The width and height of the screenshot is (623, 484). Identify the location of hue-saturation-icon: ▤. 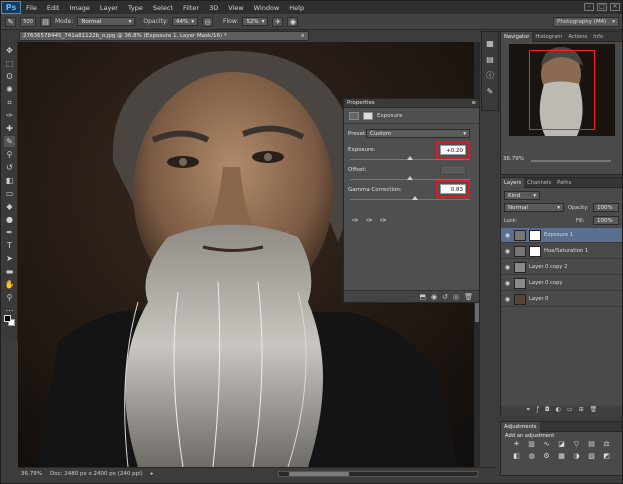
(591, 444).